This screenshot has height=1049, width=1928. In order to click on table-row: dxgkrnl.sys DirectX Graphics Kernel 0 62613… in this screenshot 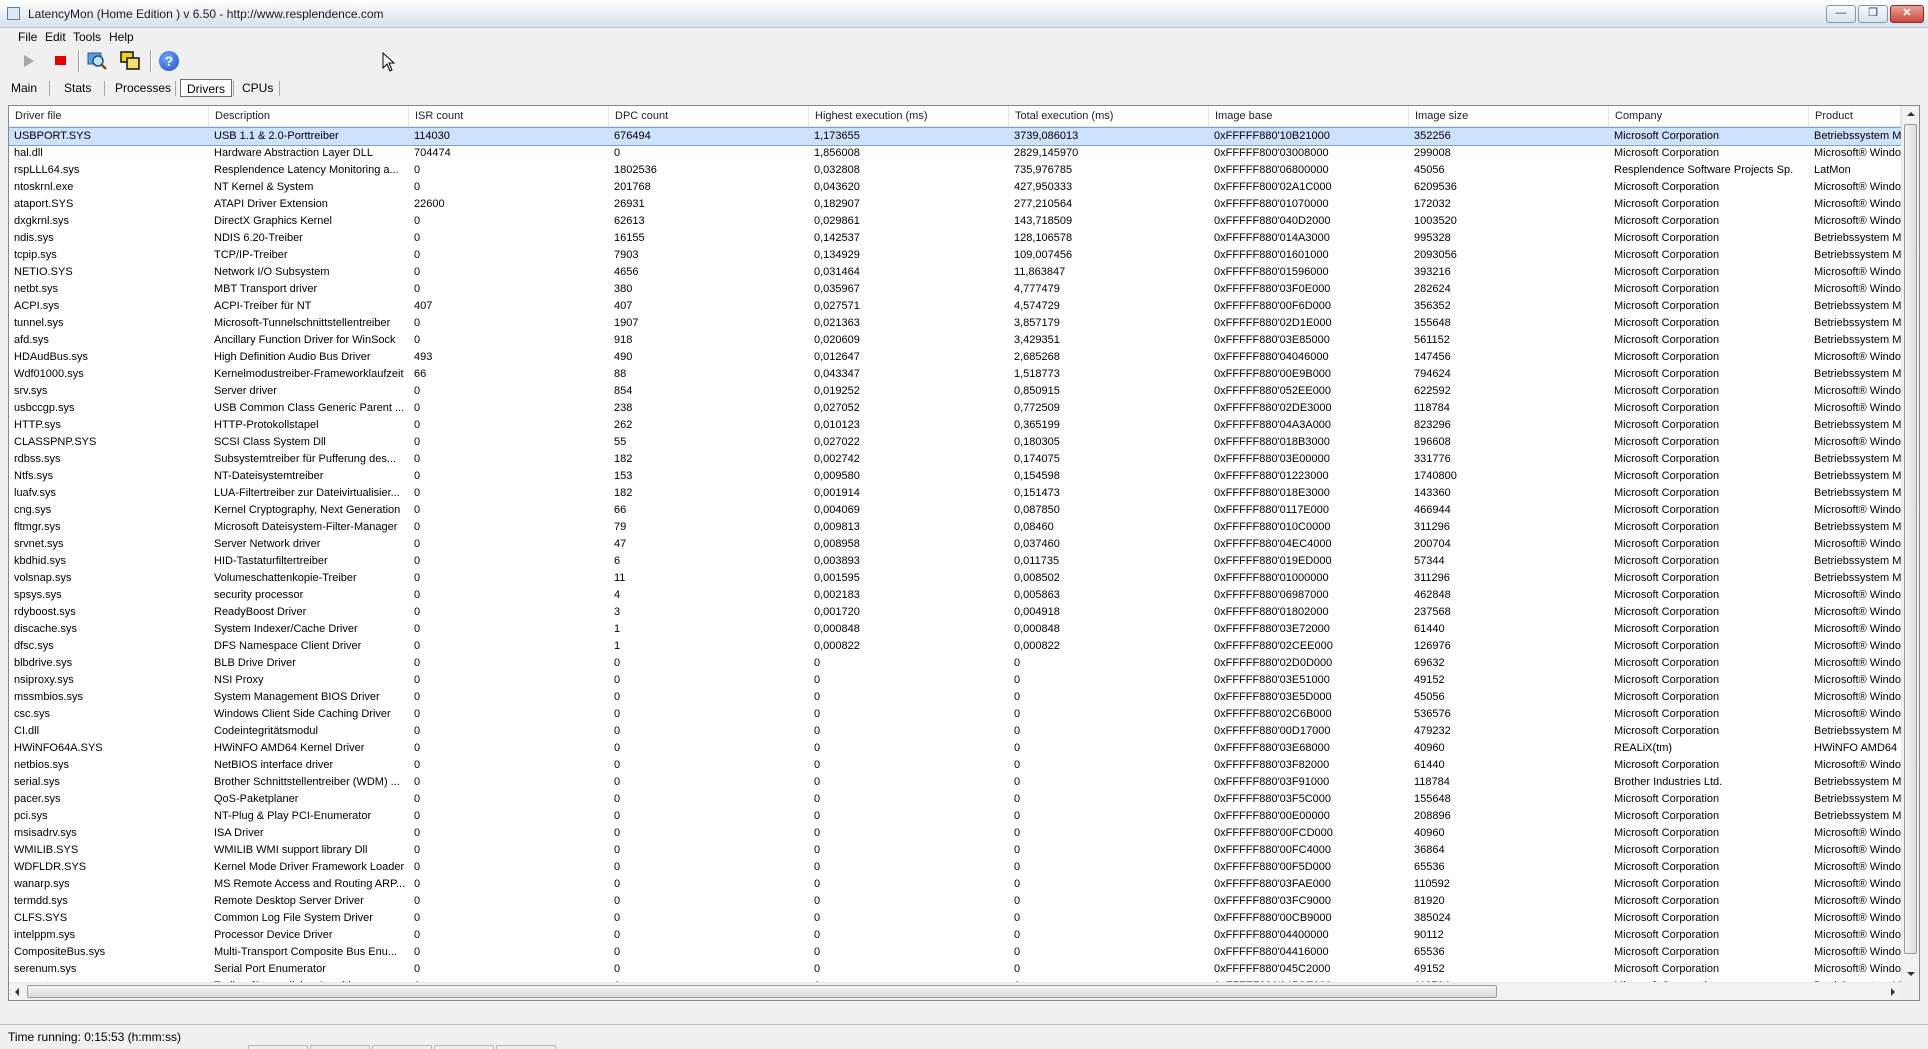, I will do `click(955, 221)`.